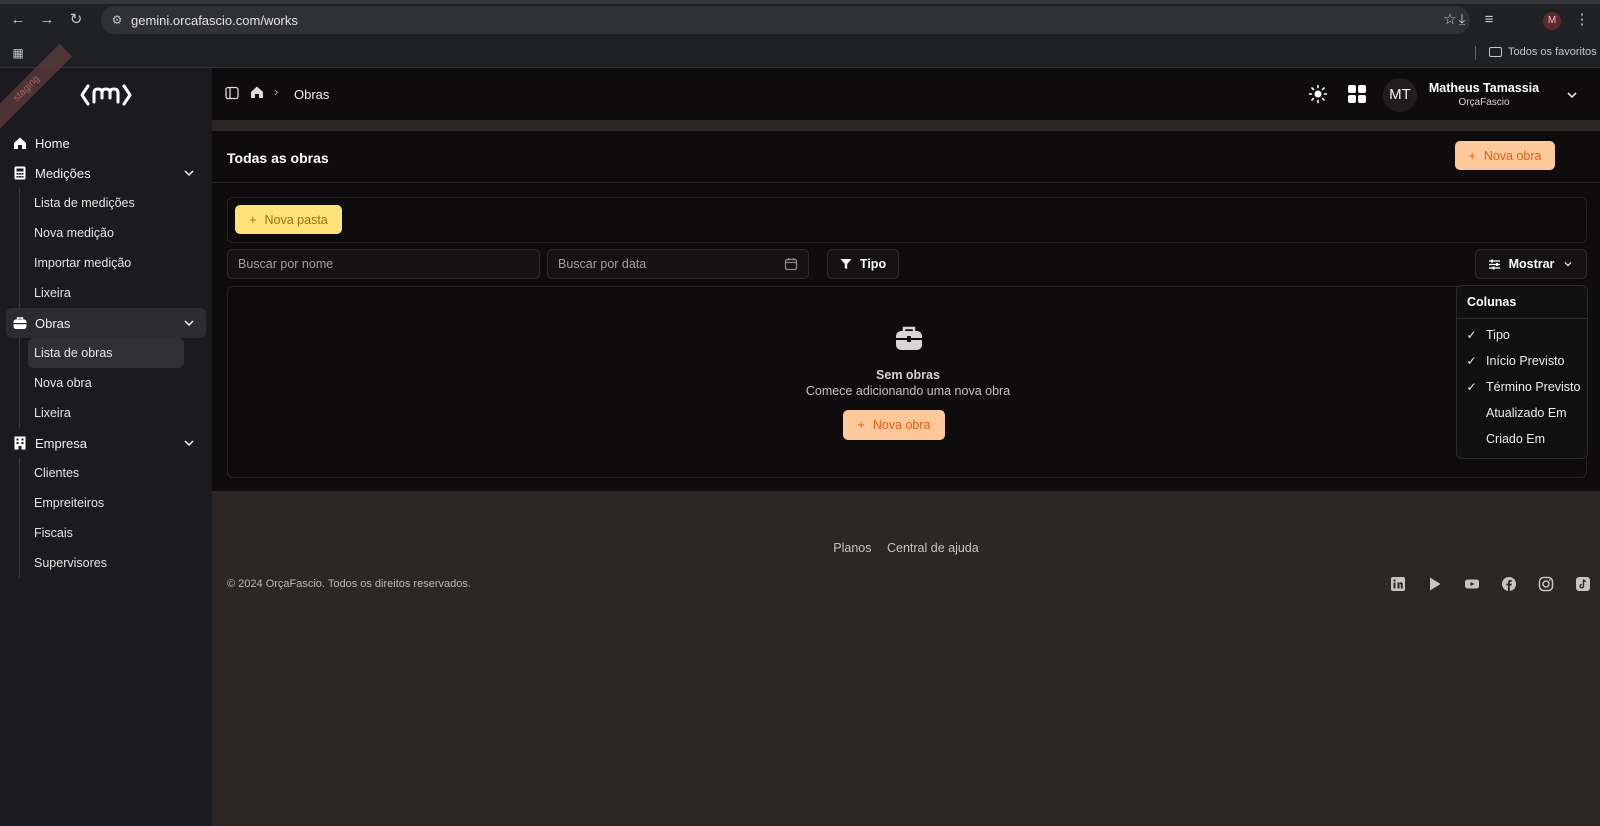 The height and width of the screenshot is (826, 1600). I want to click on apps-grid-icon, so click(1357, 94).